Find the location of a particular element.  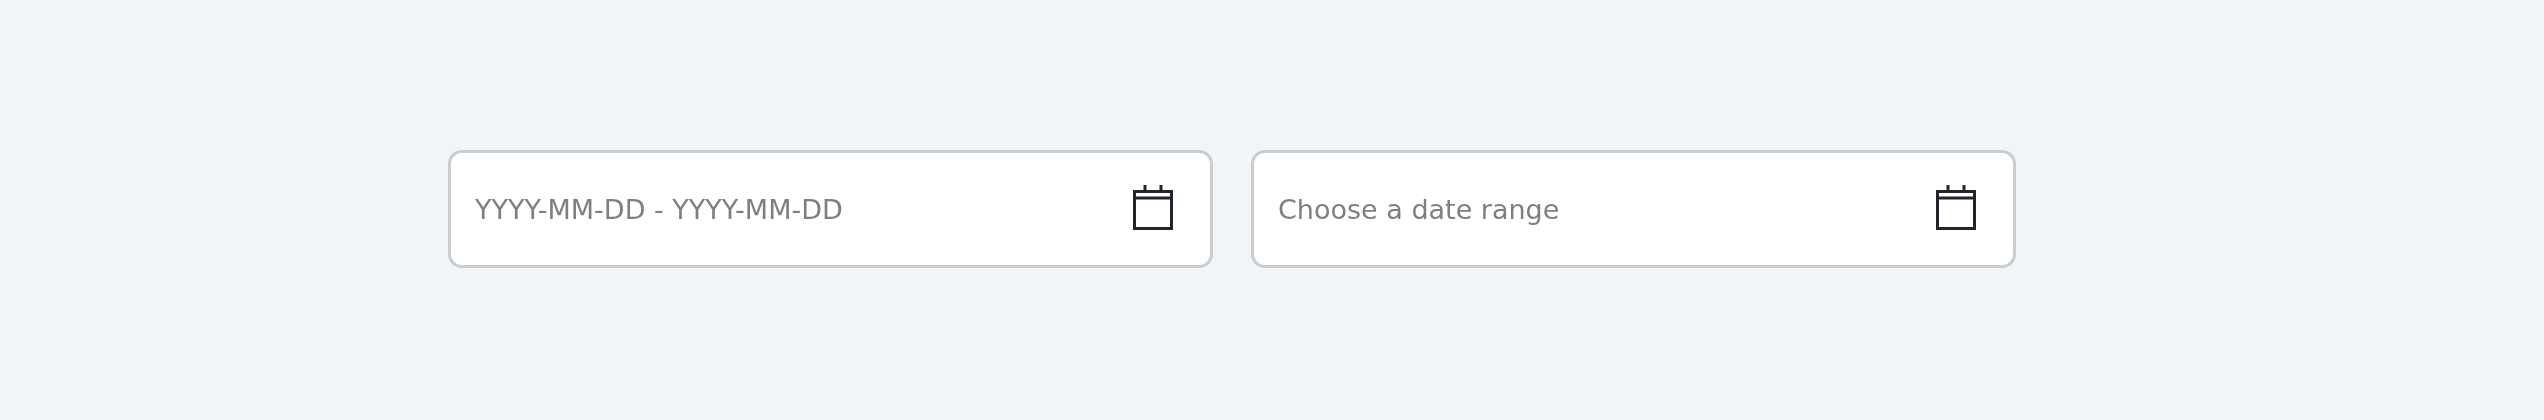

date-range-field: Choose a date range is located at coordinates (1633, 209).